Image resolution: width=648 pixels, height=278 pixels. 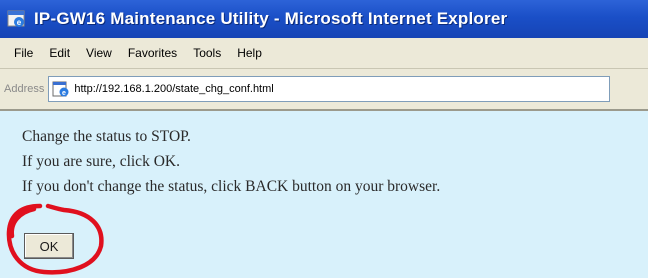 I want to click on menu-tools: Tools, so click(x=206, y=53).